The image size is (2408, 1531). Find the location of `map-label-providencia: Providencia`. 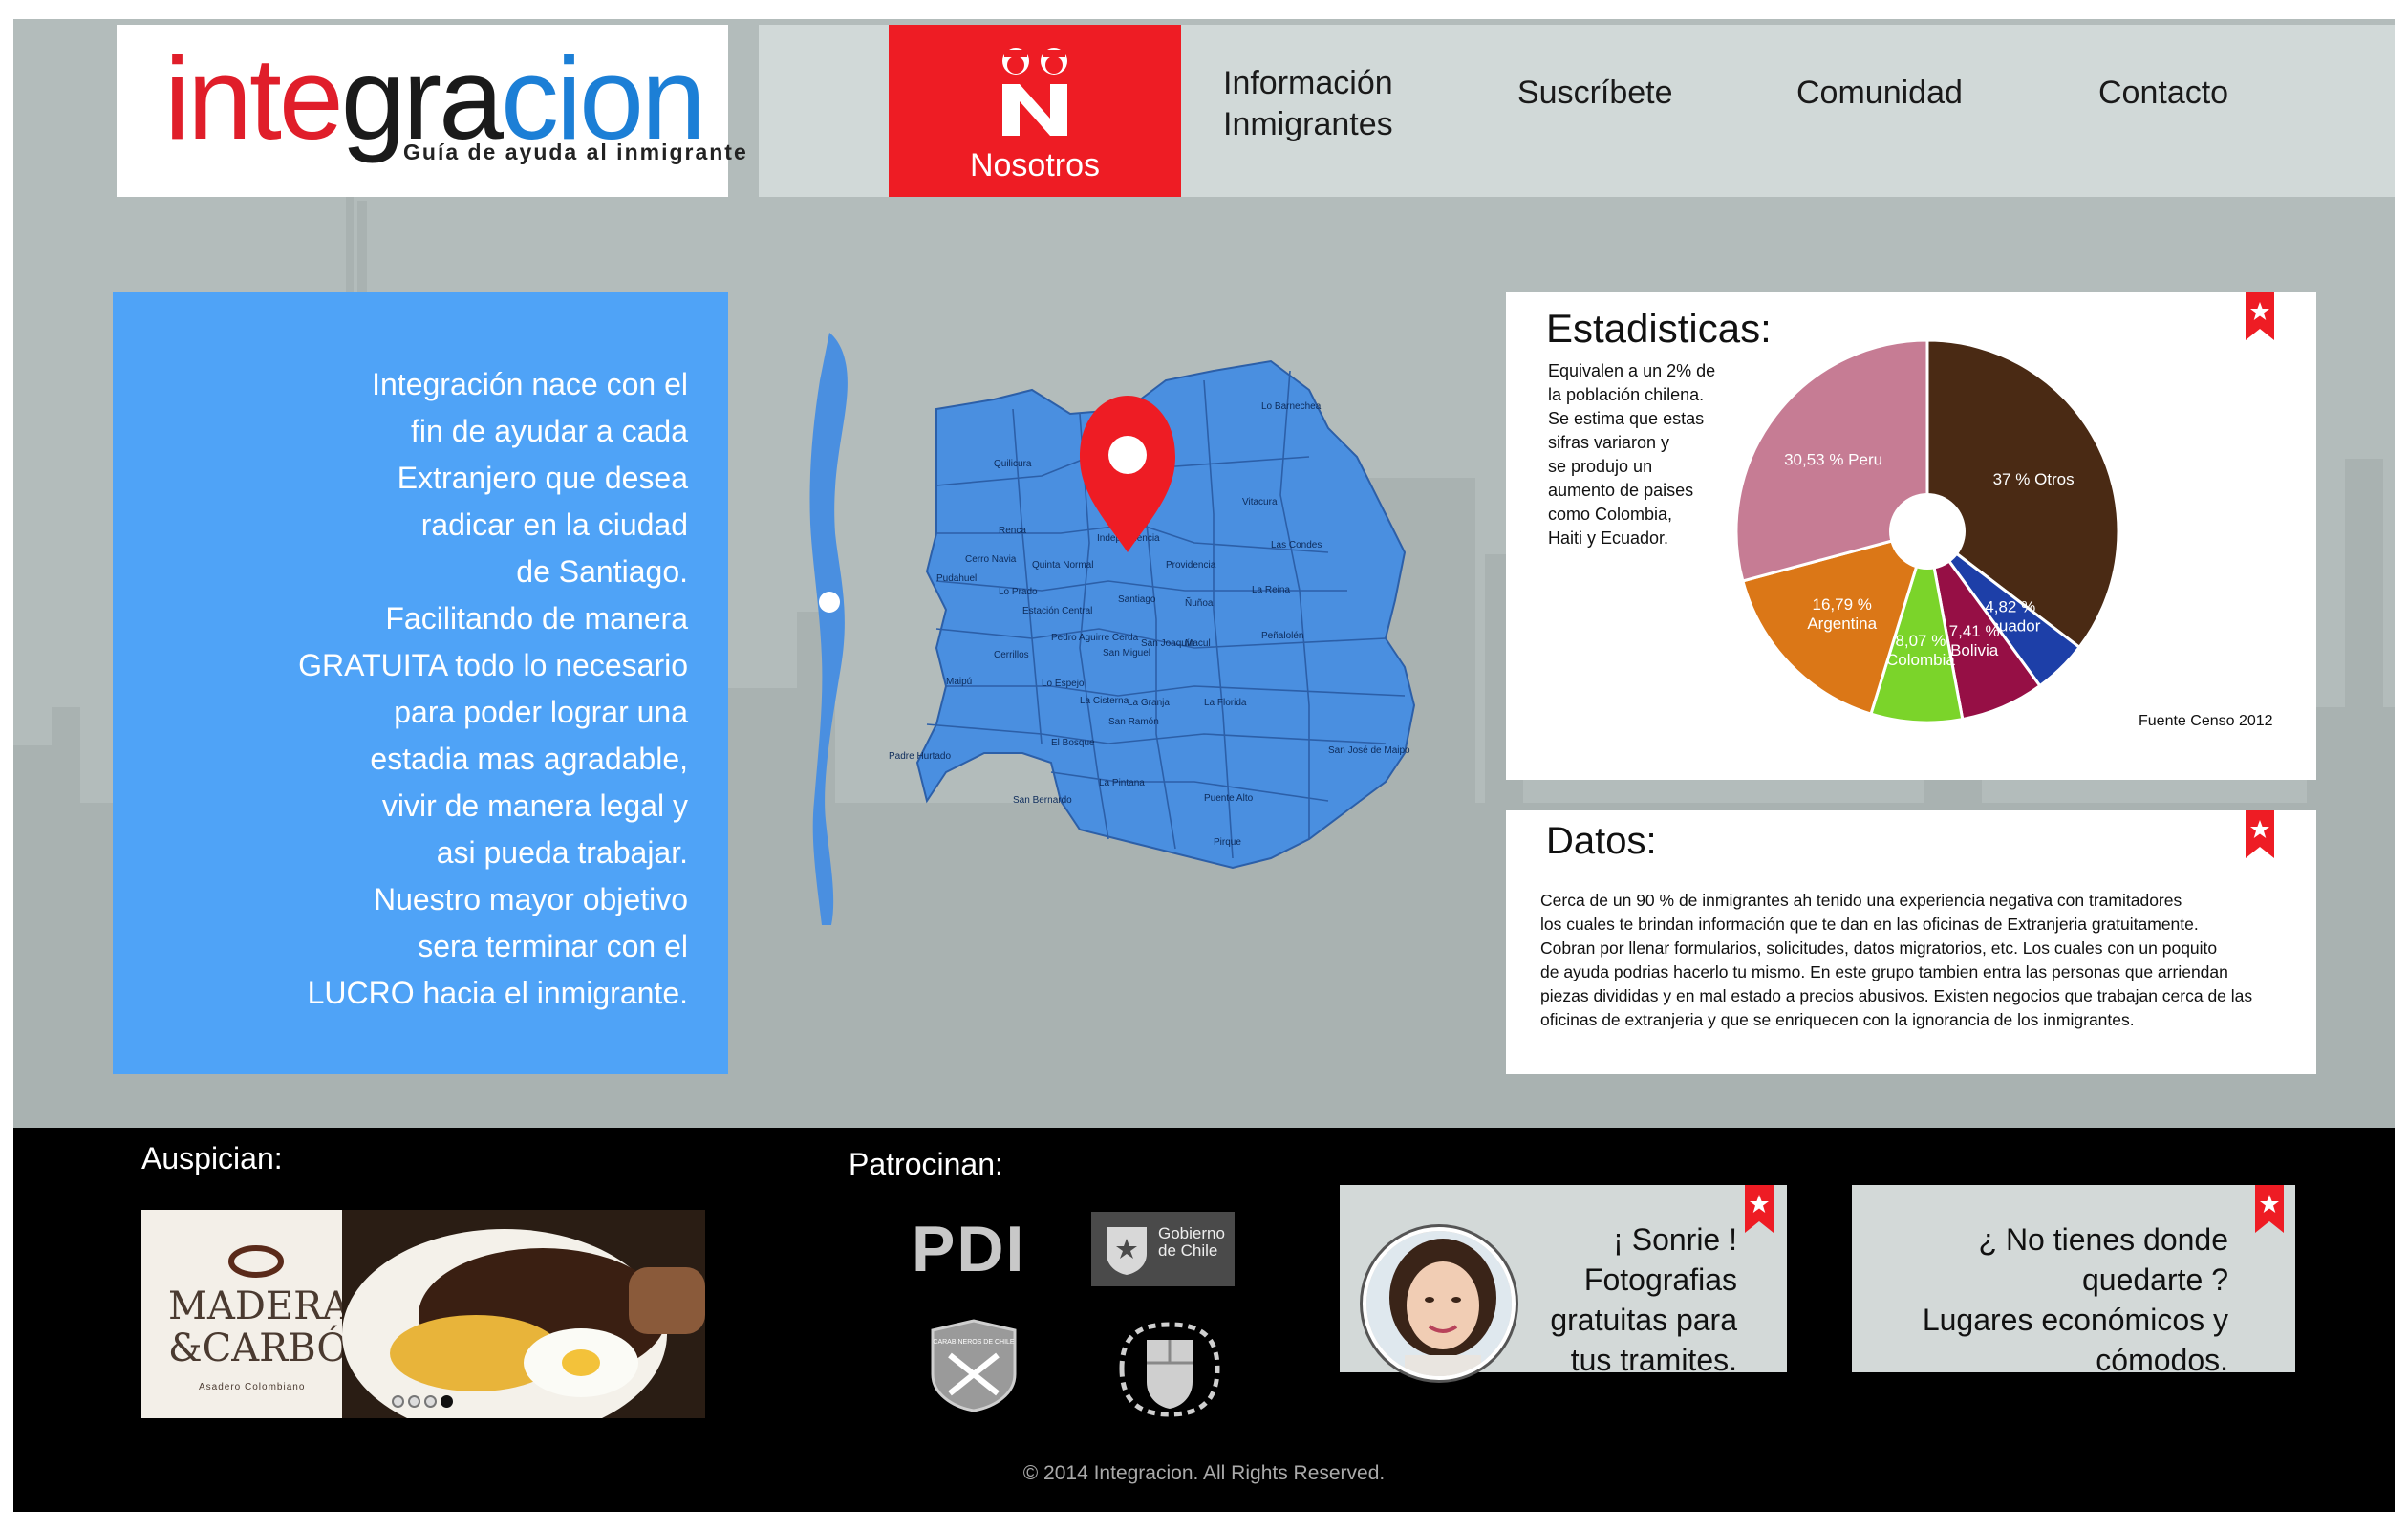

map-label-providencia: Providencia is located at coordinates (1191, 565).